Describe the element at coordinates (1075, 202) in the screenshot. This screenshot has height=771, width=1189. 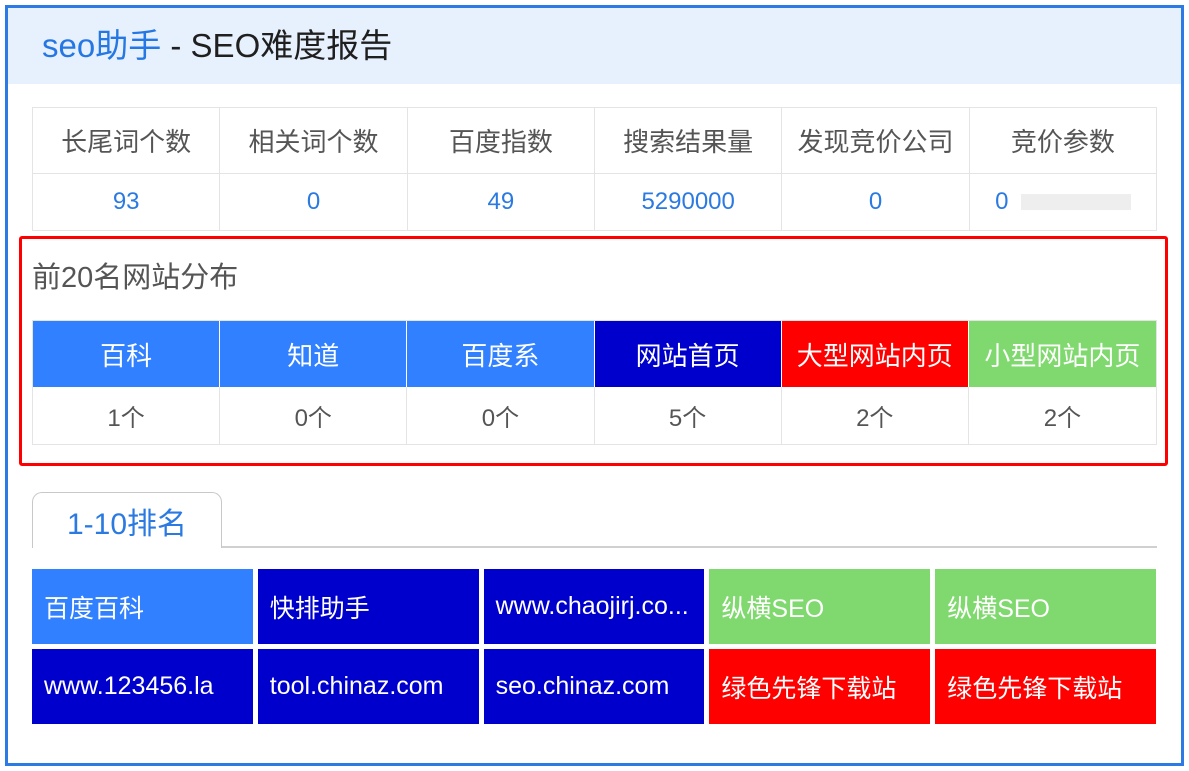
I see `bid-params-bar` at that location.